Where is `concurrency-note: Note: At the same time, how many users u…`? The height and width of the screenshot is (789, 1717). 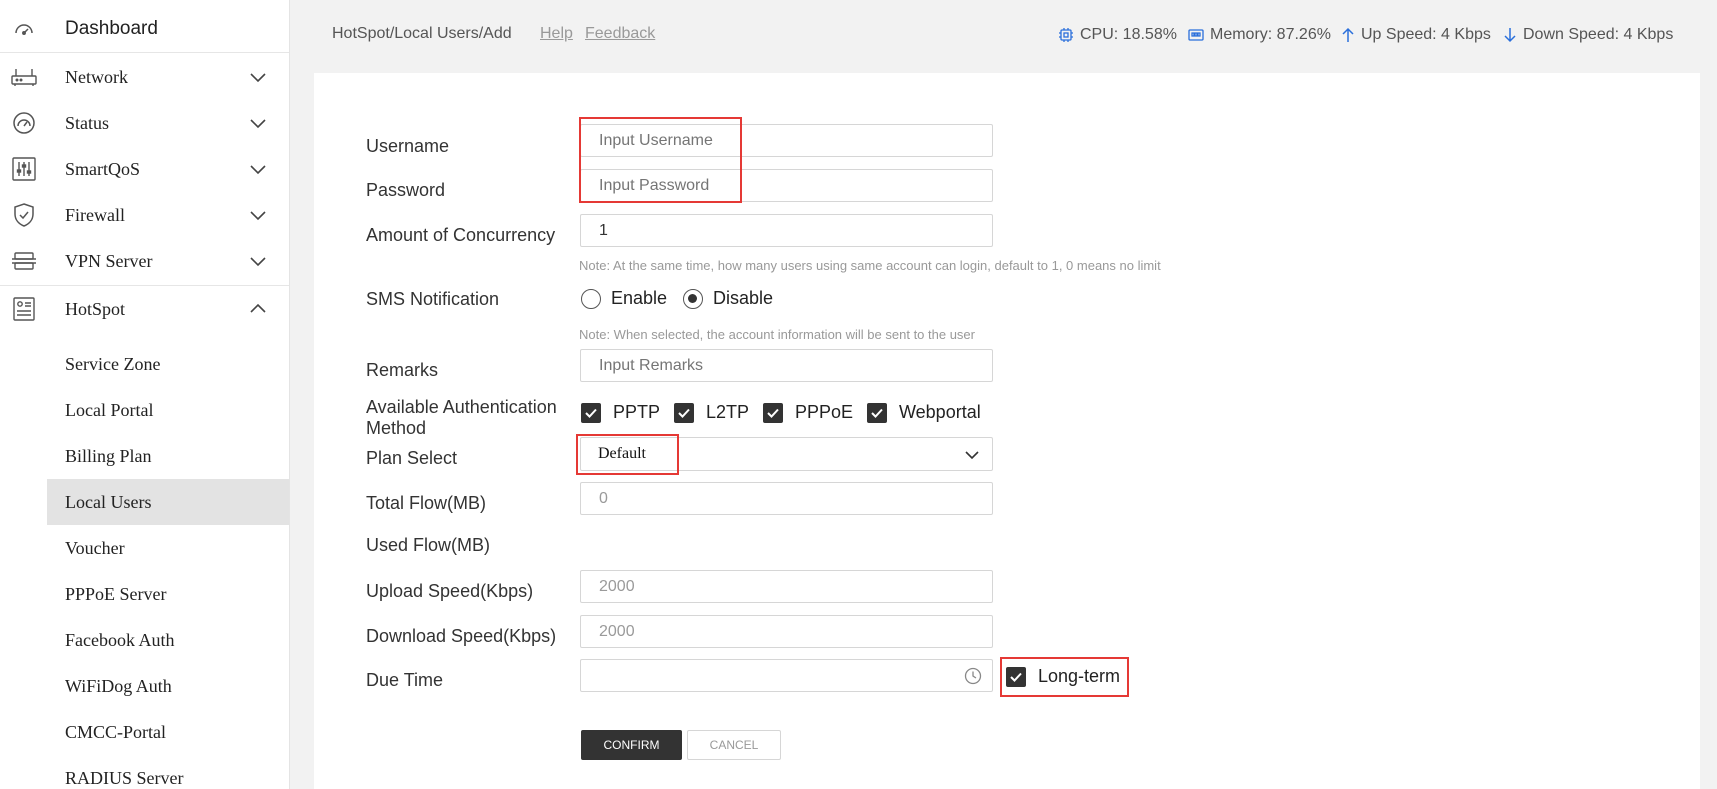 concurrency-note: Note: At the same time, how many users u… is located at coordinates (870, 265).